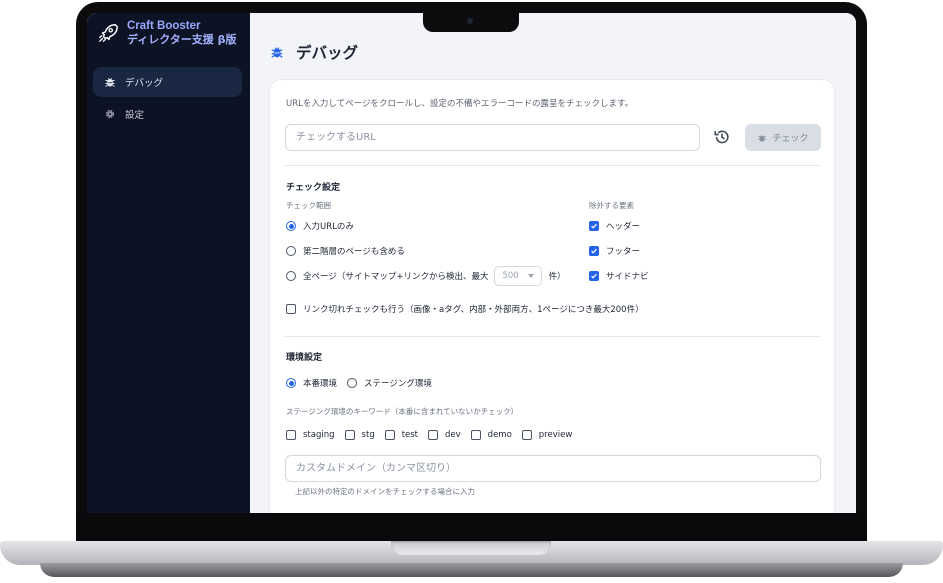 The image size is (943, 583). Describe the element at coordinates (402, 411) in the screenshot. I see `keywords-label: ステージング環境のキーワード（本番に含まれていないかチェック）` at that location.